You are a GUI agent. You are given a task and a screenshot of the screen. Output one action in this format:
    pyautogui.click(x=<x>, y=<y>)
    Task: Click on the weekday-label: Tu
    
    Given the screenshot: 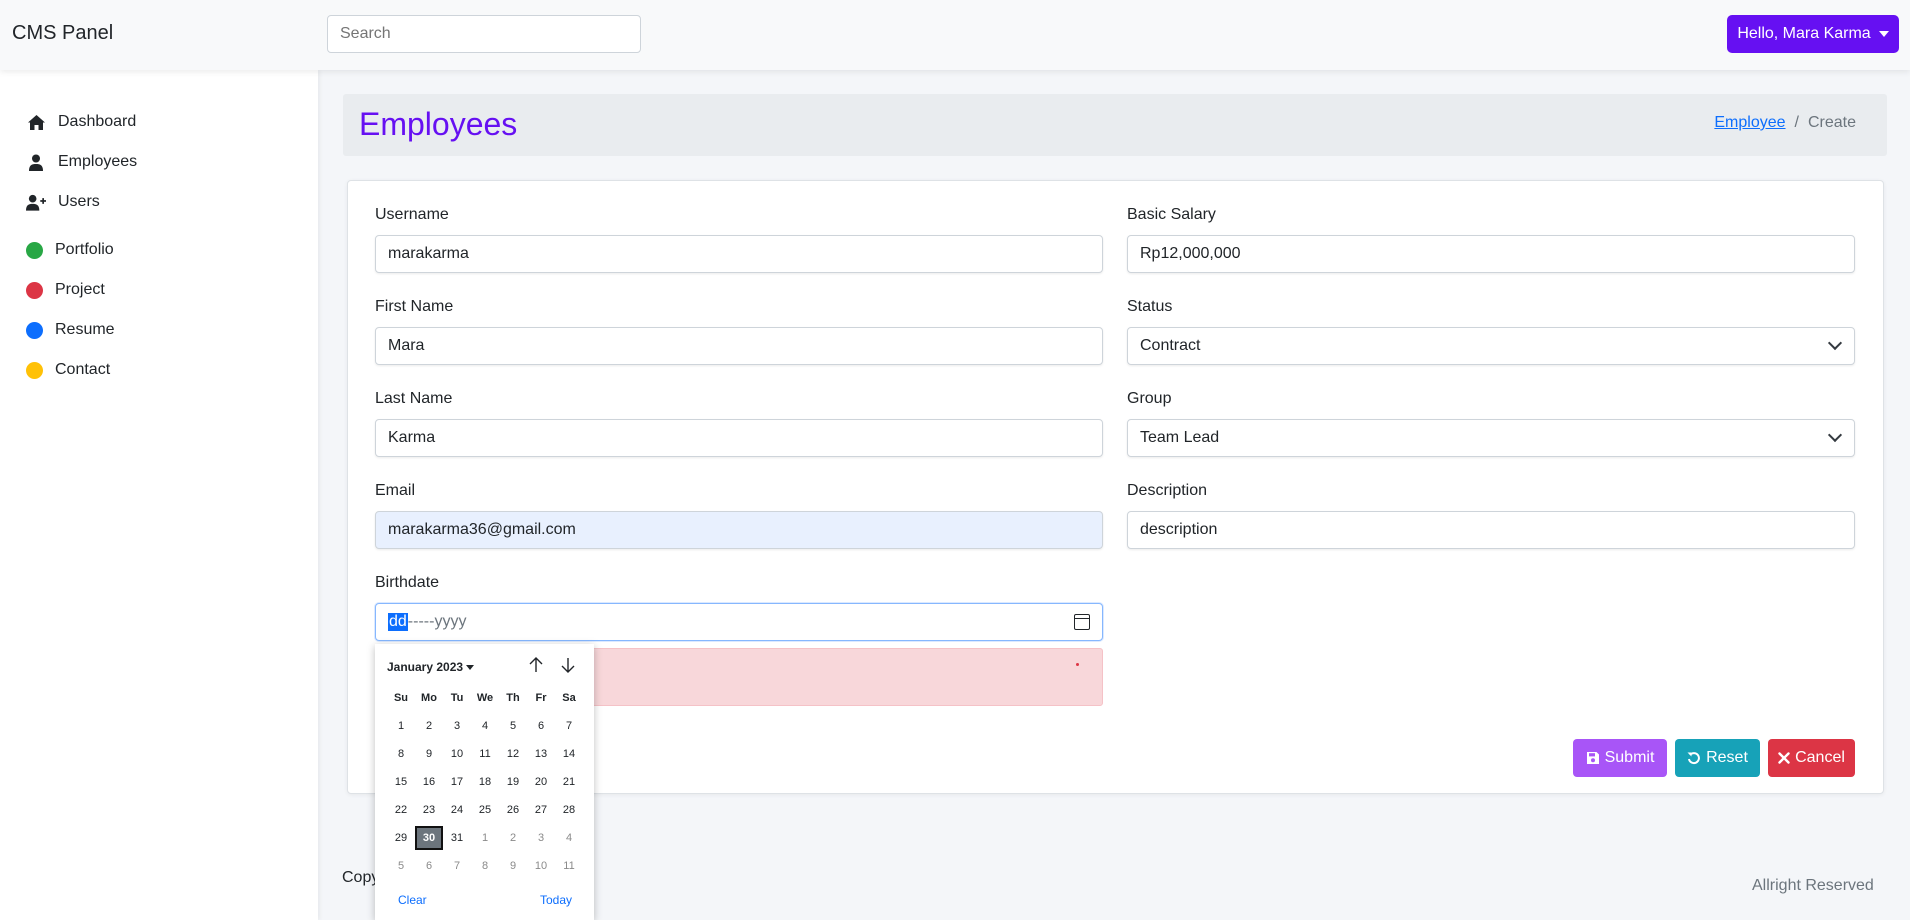 What is the action you would take?
    pyautogui.click(x=457, y=698)
    